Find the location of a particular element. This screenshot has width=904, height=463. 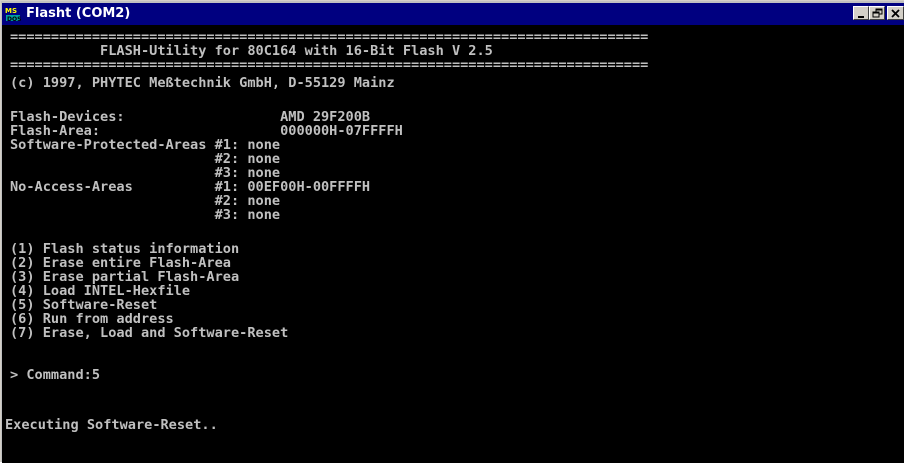

command-prompt: > Command:5 is located at coordinates (55, 375).